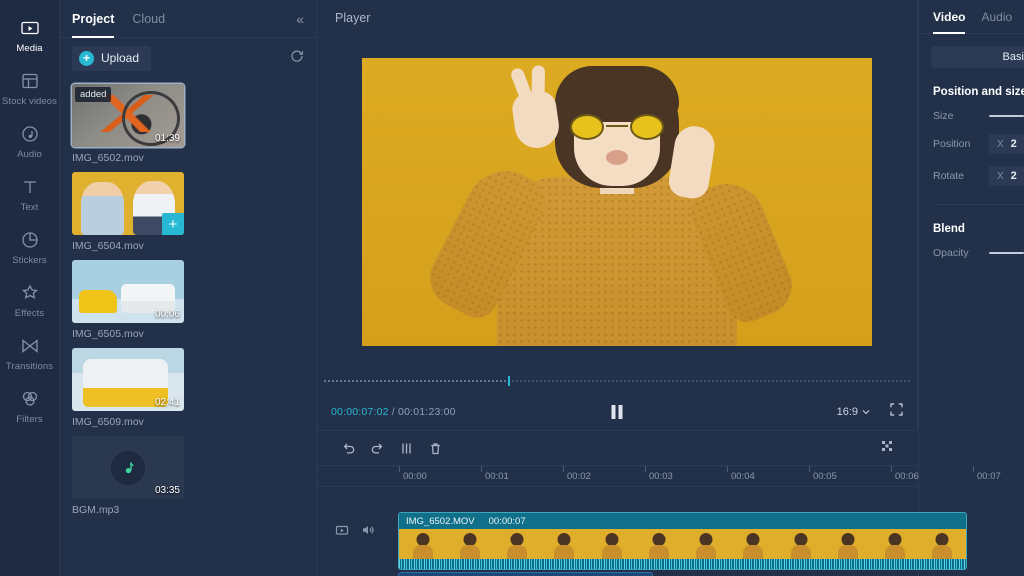  I want to click on fullscreen-icon, so click(896, 412).